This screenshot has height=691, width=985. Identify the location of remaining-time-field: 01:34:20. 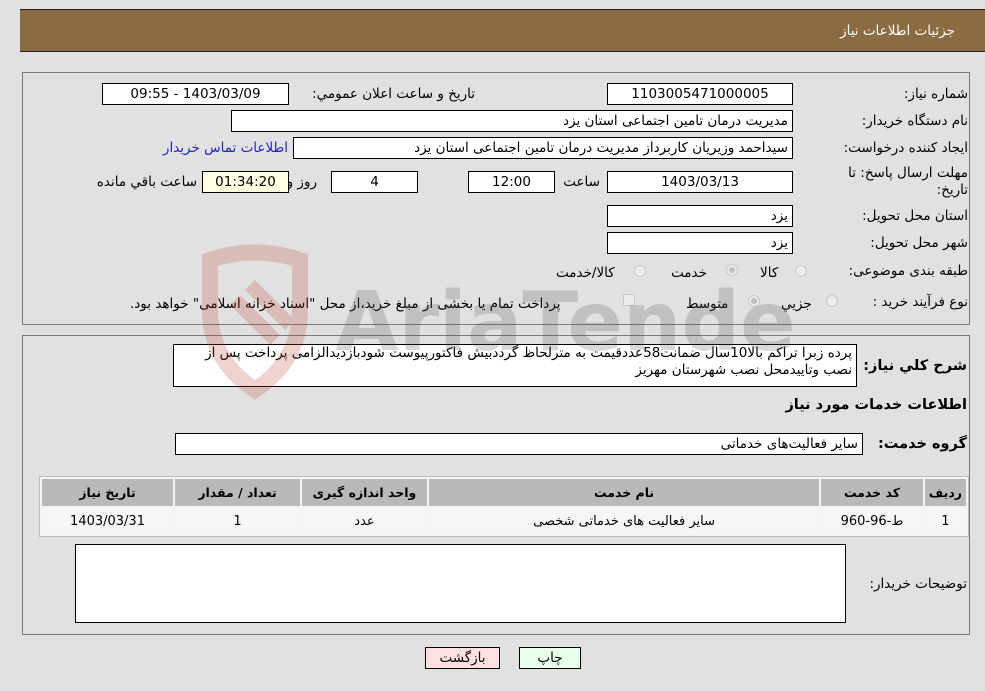
(245, 182).